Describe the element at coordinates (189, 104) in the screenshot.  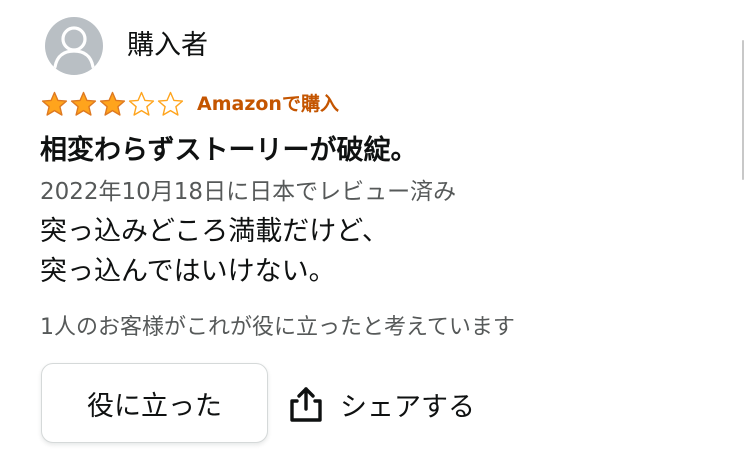
I see `rating-row: Amazonで購入` at that location.